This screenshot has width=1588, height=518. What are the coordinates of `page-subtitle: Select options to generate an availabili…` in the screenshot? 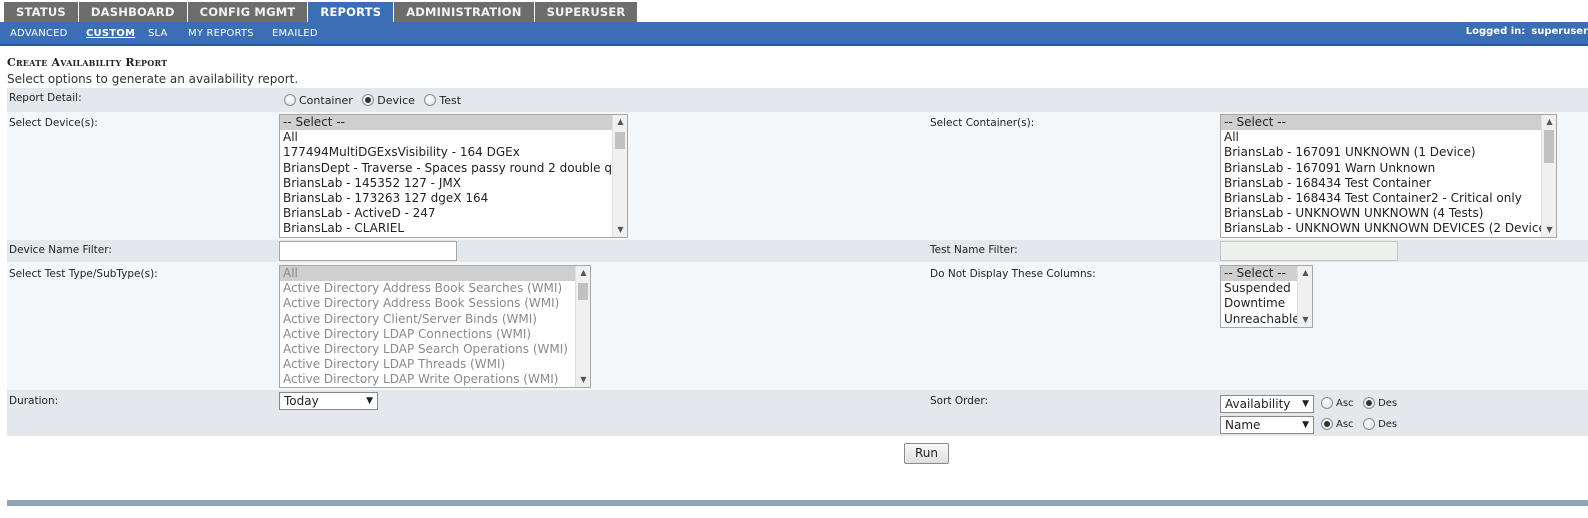 It's located at (153, 79).